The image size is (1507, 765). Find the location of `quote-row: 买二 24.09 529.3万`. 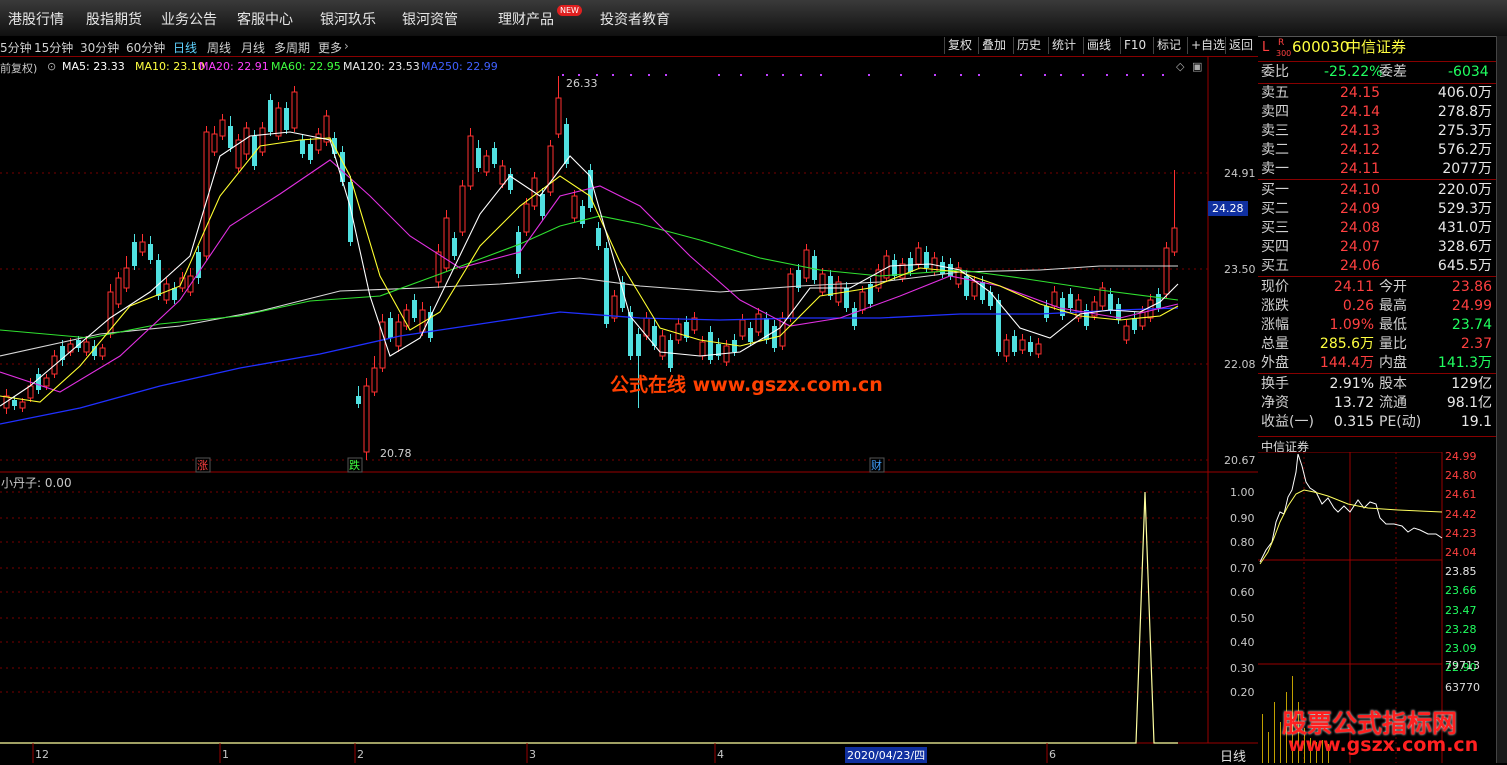

quote-row: 买二 24.09 529.3万 is located at coordinates (1377, 209).